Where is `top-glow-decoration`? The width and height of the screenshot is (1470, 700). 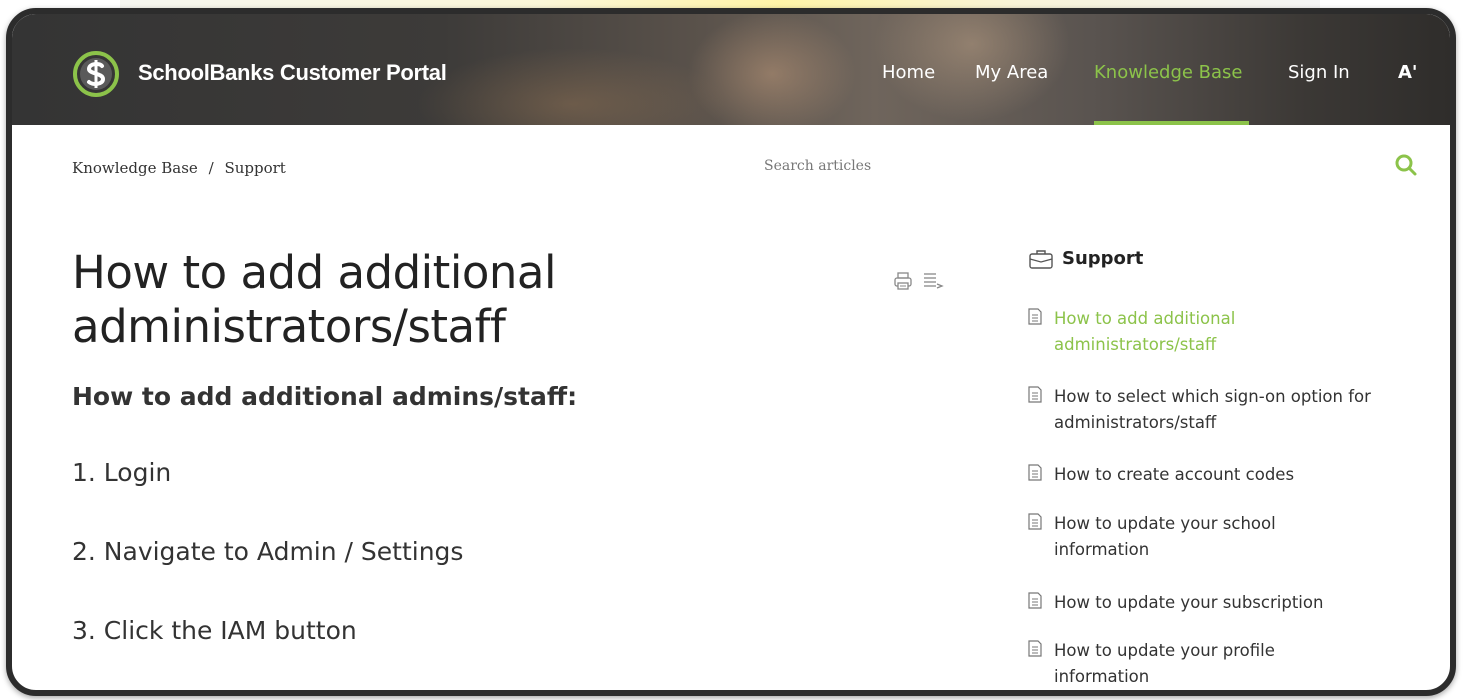 top-glow-decoration is located at coordinates (720, 4).